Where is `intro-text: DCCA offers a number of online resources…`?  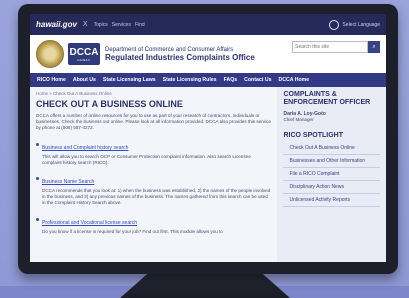 intro-text: DCCA offers a number of online resources… is located at coordinates (153, 122).